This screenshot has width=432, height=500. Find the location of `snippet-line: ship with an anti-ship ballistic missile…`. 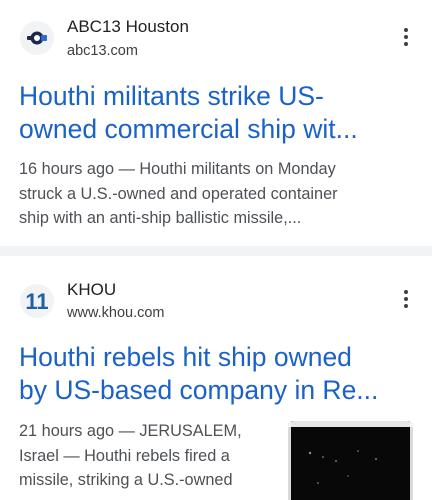

snippet-line: ship with an anti-ship ballistic missile… is located at coordinates (160, 218).